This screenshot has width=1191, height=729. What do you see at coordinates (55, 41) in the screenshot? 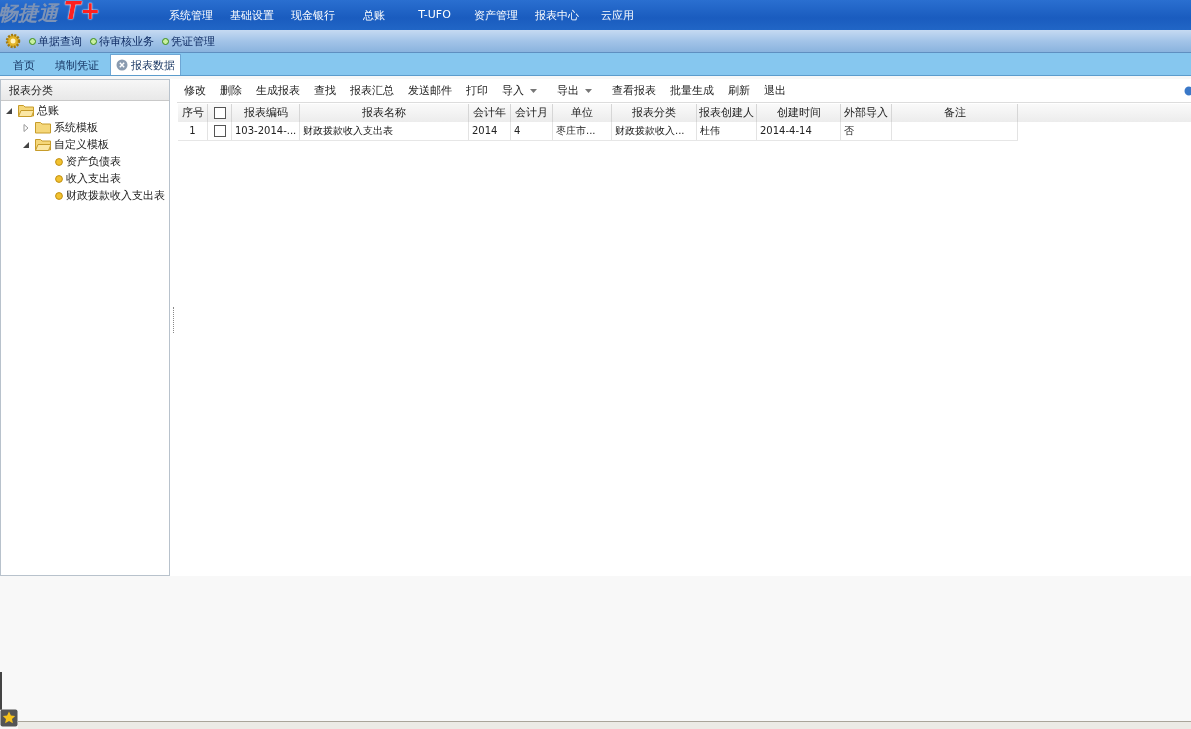
I see `quick-link: 单据查询` at bounding box center [55, 41].